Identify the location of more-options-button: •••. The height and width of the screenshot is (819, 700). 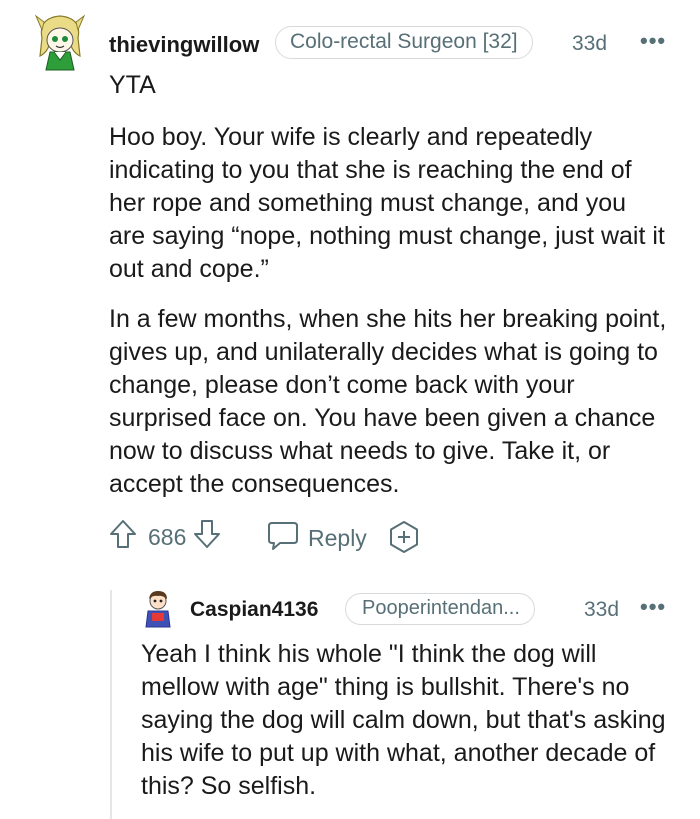
(653, 41).